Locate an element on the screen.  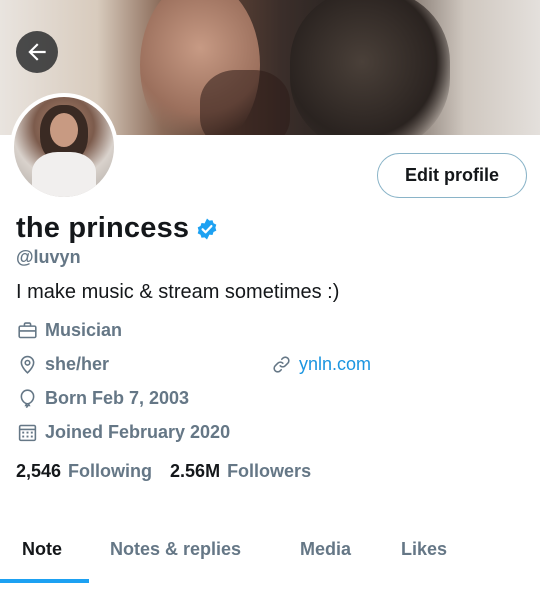
calendar-icon is located at coordinates (27, 433).